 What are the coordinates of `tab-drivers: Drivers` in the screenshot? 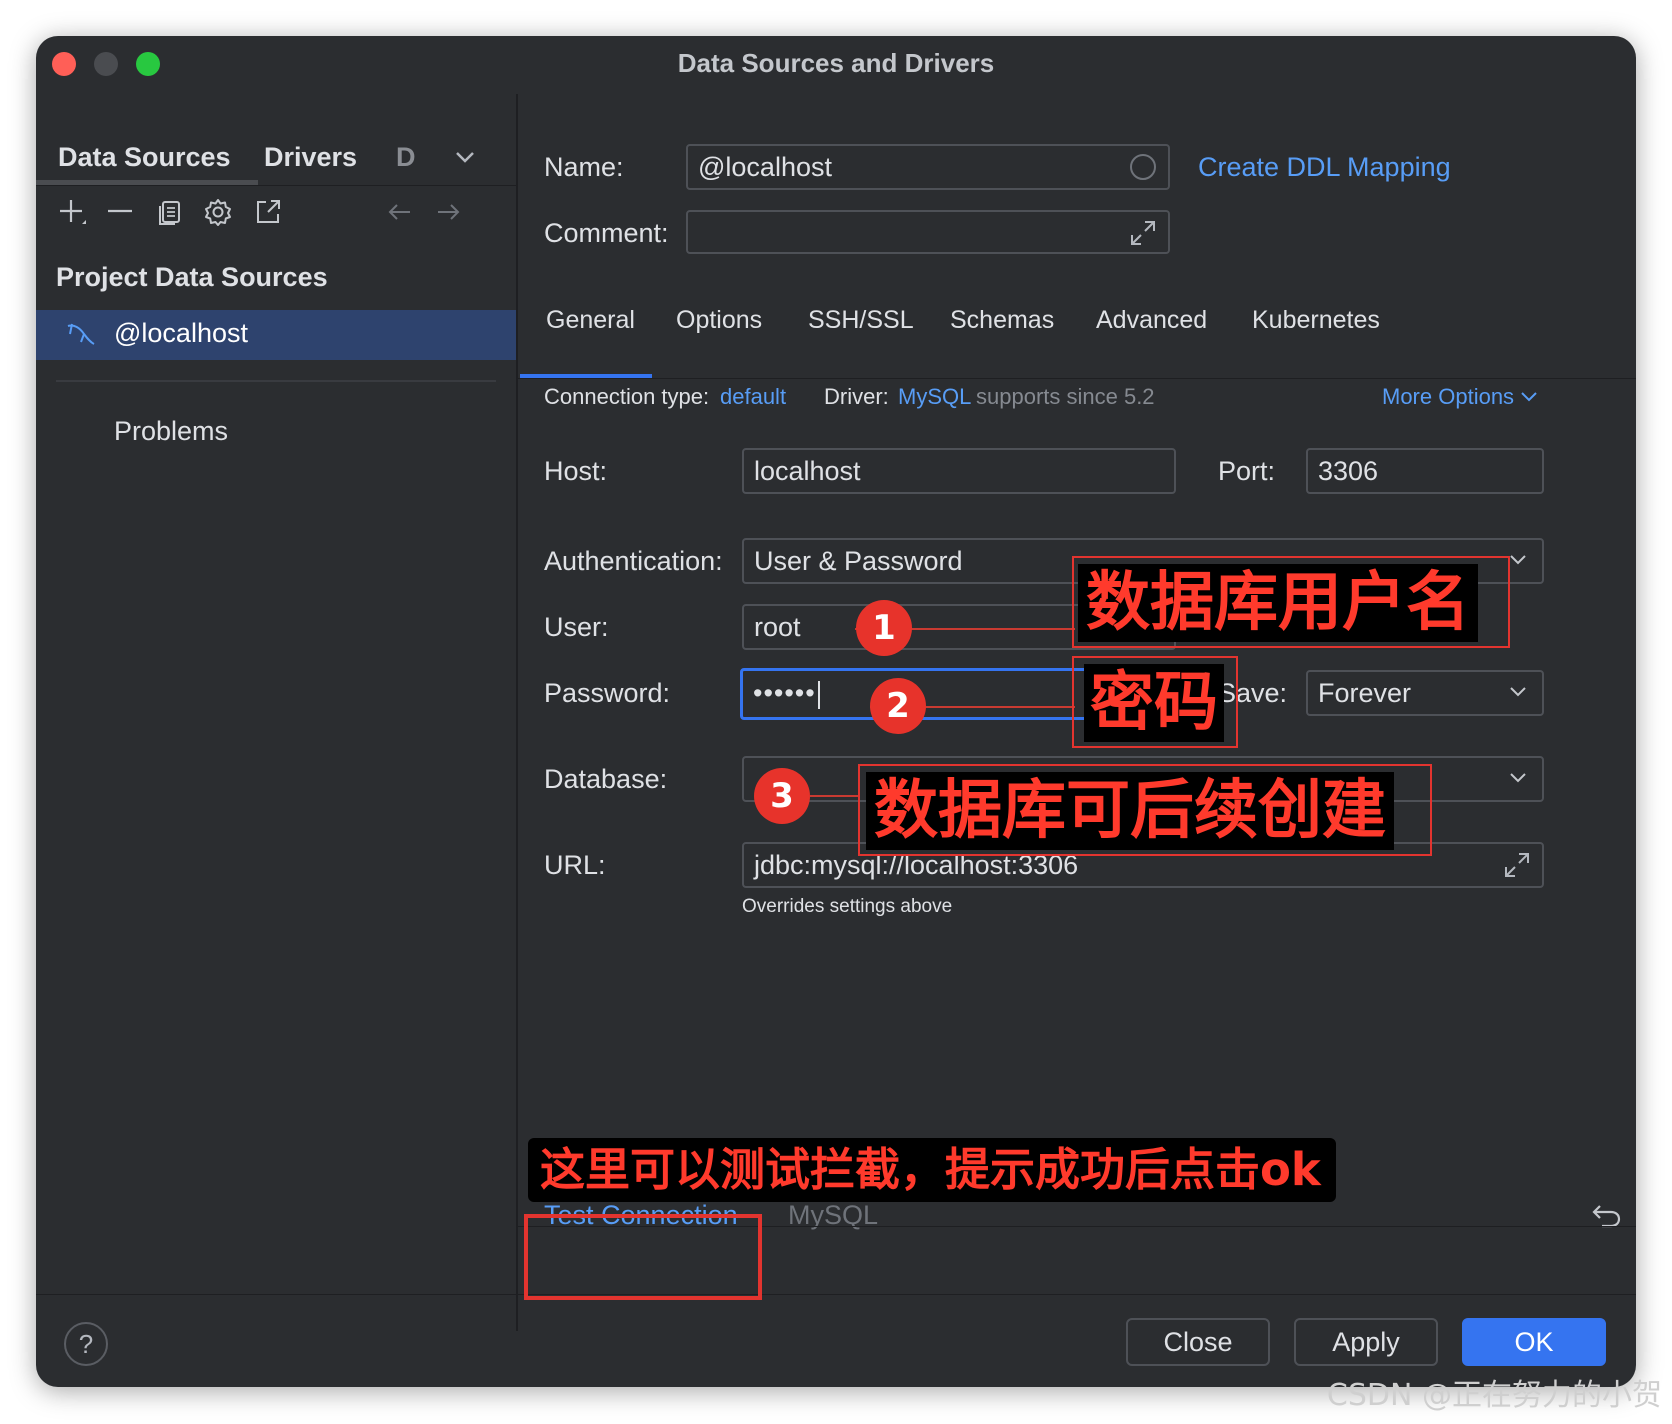 It's located at (310, 157).